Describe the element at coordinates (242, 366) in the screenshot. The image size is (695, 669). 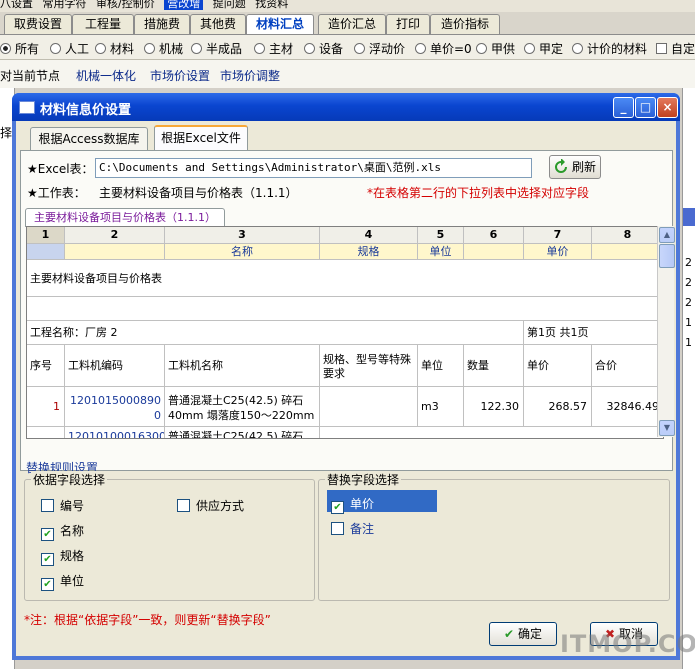
I see `table-header-cell: 工料机名称` at that location.